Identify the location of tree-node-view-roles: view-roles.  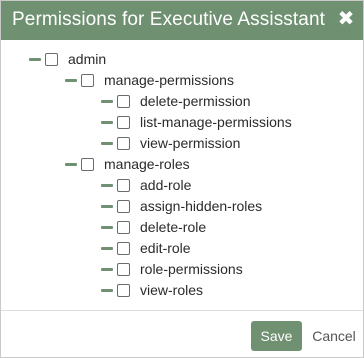
(152, 290).